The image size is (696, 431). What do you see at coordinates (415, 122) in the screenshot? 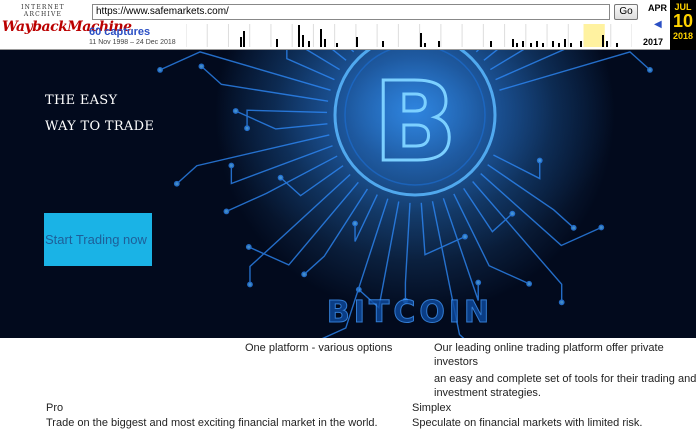
I see `bitcoin-symbol: B` at bounding box center [415, 122].